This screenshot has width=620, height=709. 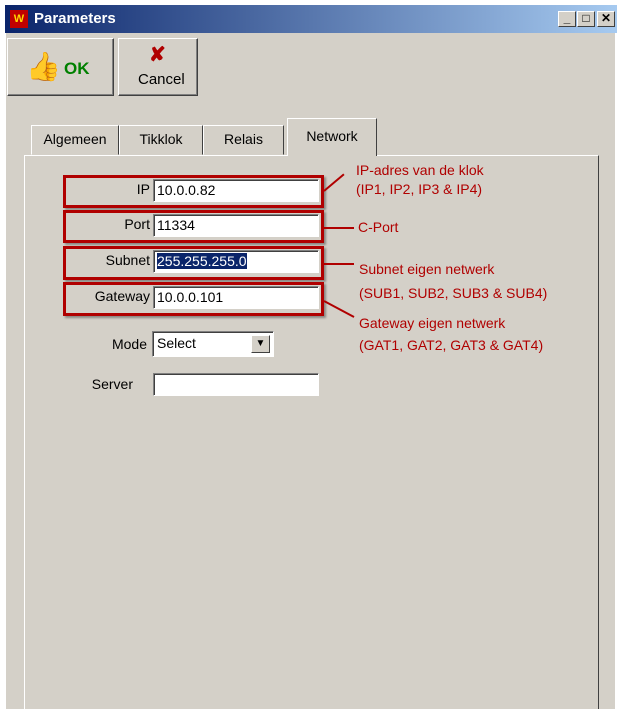 What do you see at coordinates (213, 344) in the screenshot?
I see `mode-select: Select ▼` at bounding box center [213, 344].